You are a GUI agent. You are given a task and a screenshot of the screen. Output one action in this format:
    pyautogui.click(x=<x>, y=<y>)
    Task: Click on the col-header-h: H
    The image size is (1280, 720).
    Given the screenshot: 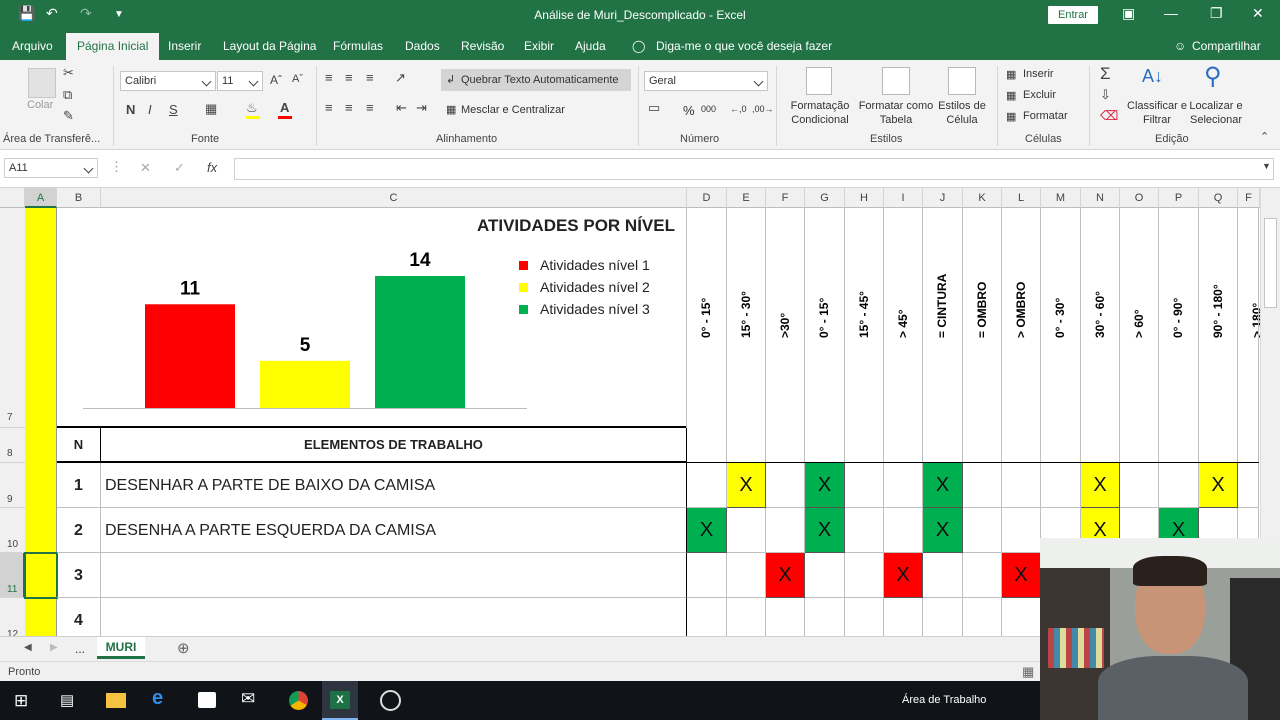 What is the action you would take?
    pyautogui.click(x=864, y=198)
    